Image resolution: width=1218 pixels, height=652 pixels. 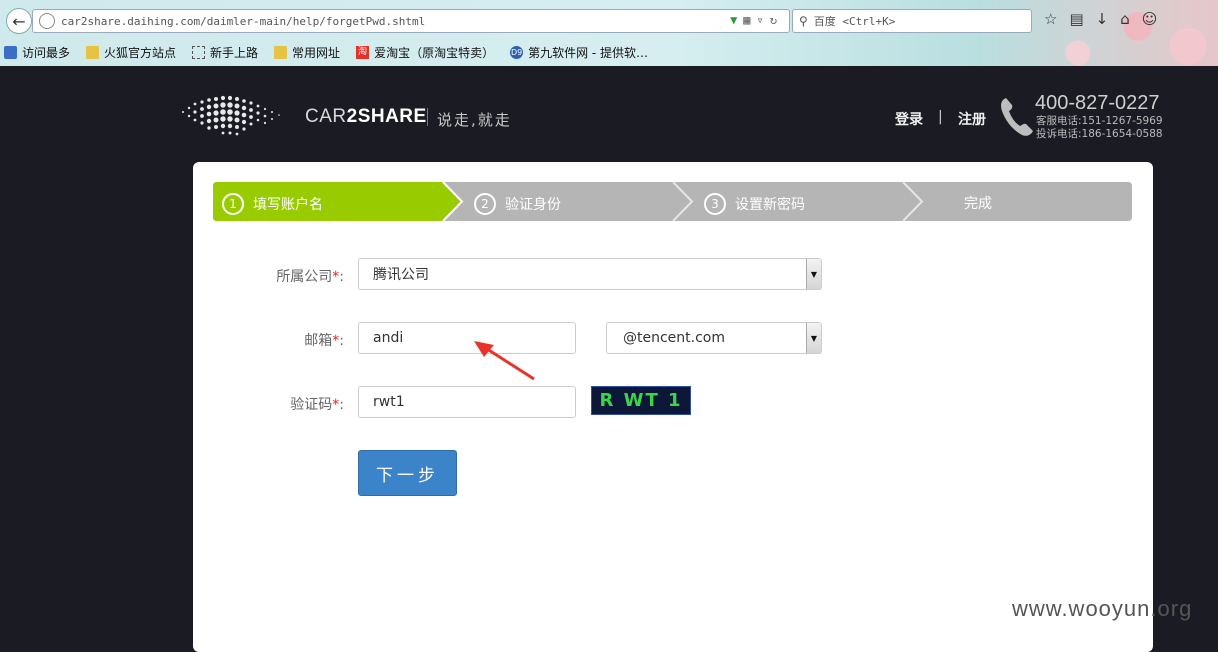 I want to click on logo-wordmark: CAR2SHARE, so click(x=366, y=117).